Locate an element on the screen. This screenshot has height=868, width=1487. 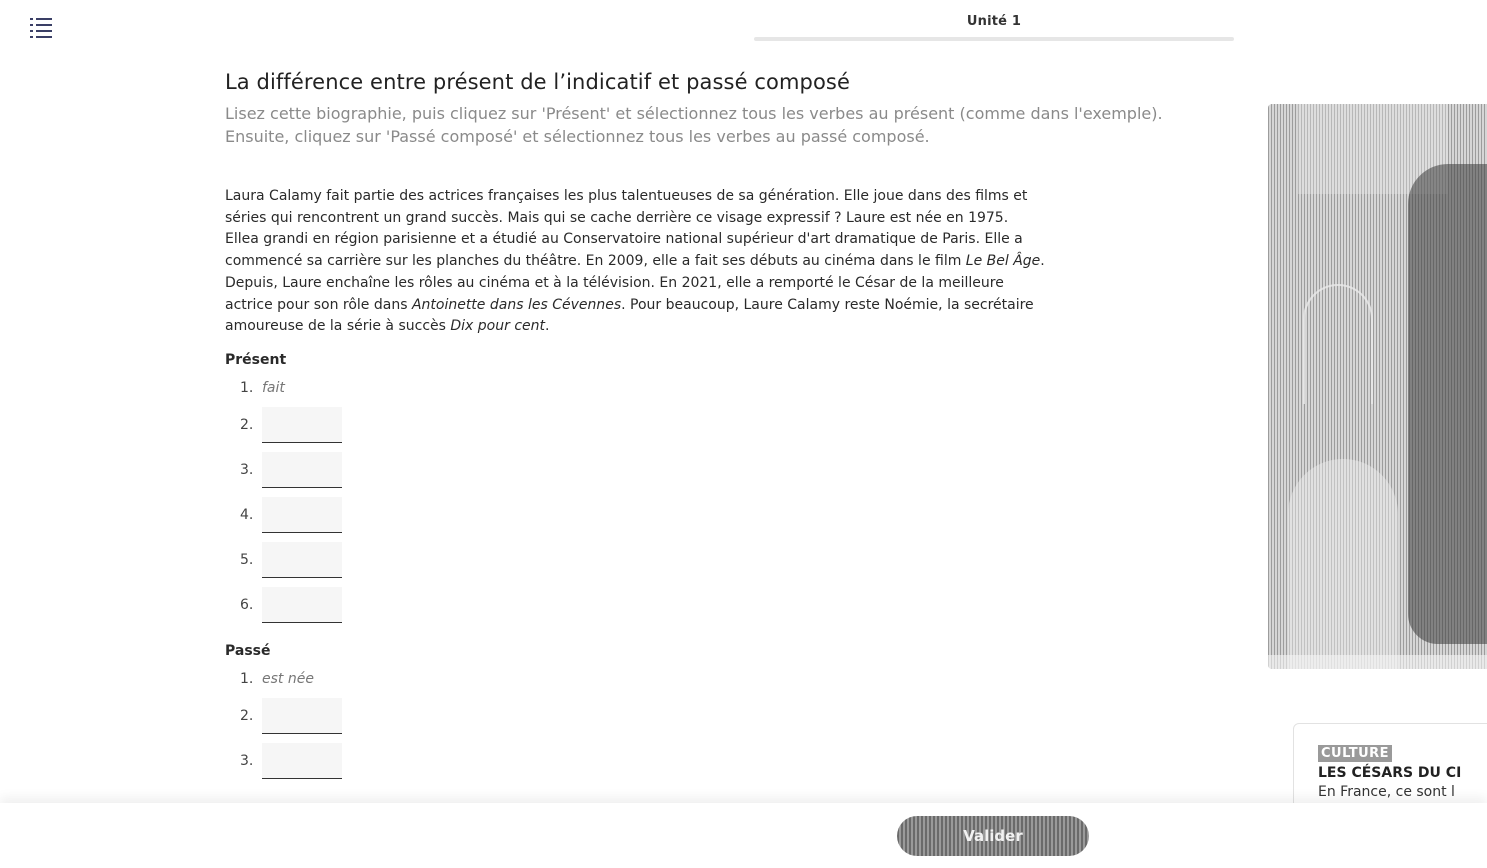
passe-example-item: 1. est née is located at coordinates (712, 679).